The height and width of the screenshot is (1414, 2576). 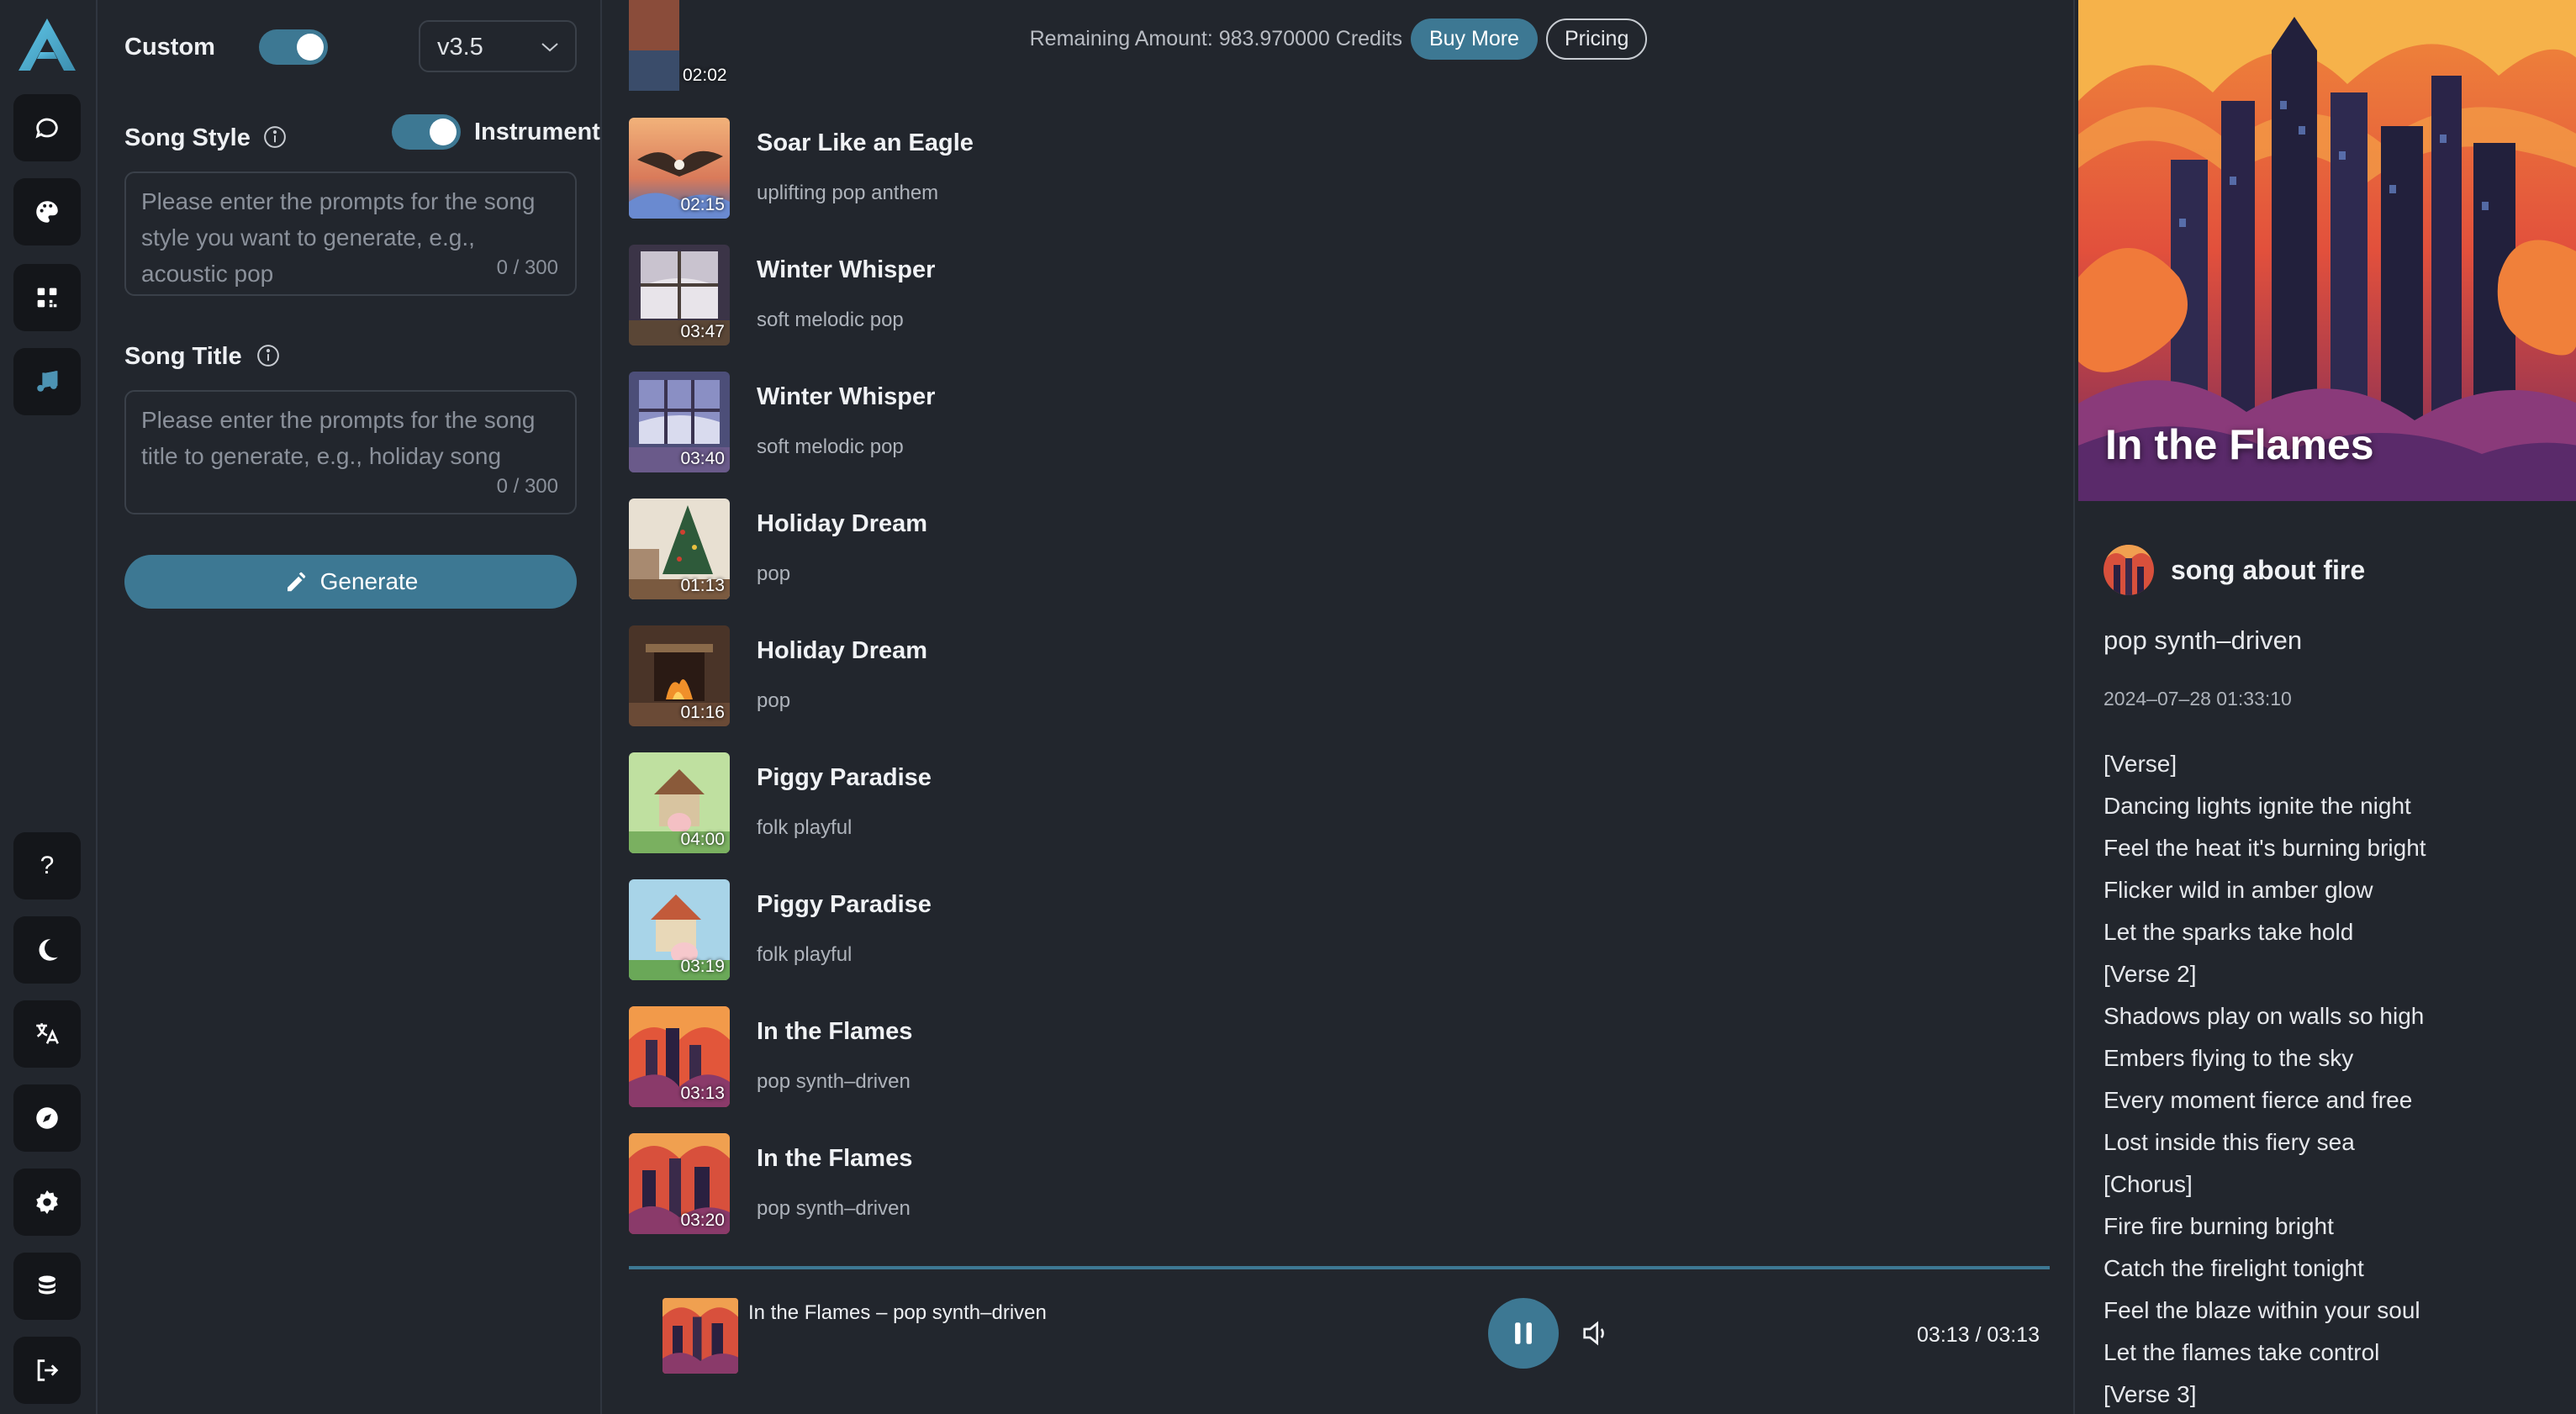 What do you see at coordinates (1474, 39) in the screenshot?
I see `buy-more-button: Buy More` at bounding box center [1474, 39].